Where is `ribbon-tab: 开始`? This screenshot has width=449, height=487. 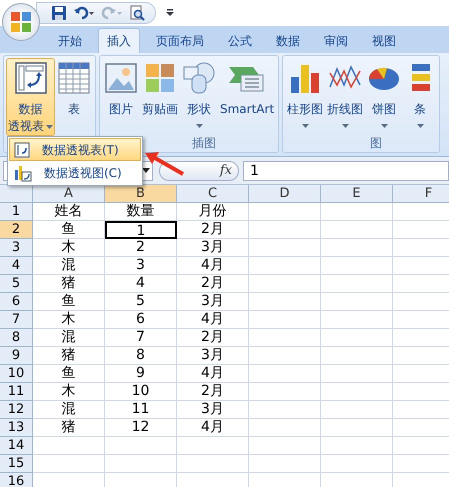 ribbon-tab: 开始 is located at coordinates (70, 40).